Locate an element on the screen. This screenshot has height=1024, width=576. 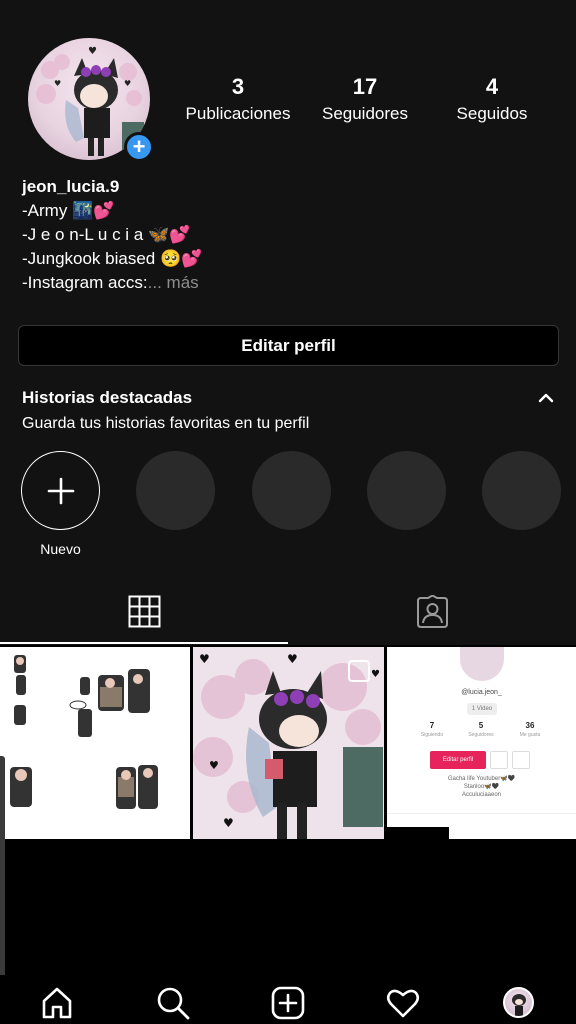
profile-stats: 3 Publicaciones 17 Seguidores 4 Seguidos is located at coordinates (365, 99).